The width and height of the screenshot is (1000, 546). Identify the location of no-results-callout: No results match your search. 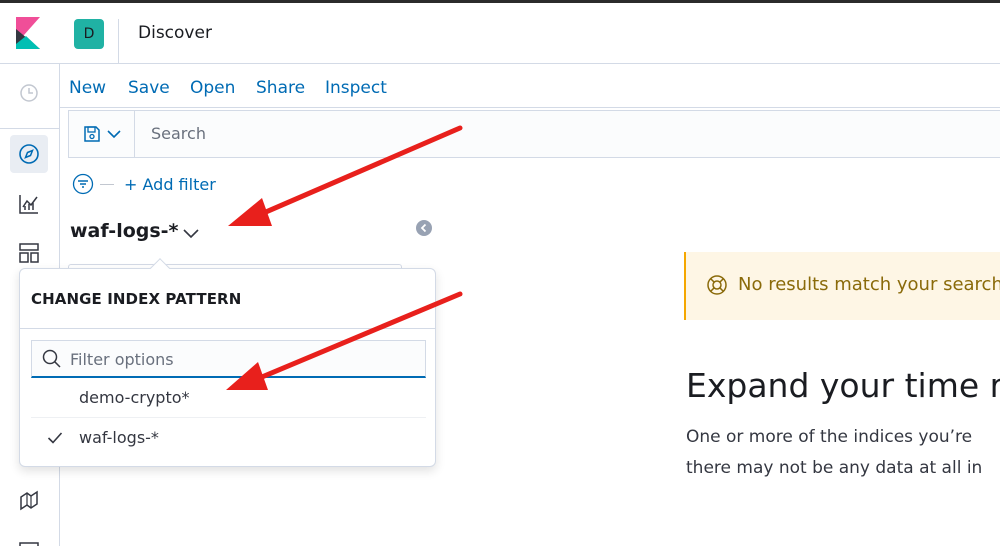
(842, 286).